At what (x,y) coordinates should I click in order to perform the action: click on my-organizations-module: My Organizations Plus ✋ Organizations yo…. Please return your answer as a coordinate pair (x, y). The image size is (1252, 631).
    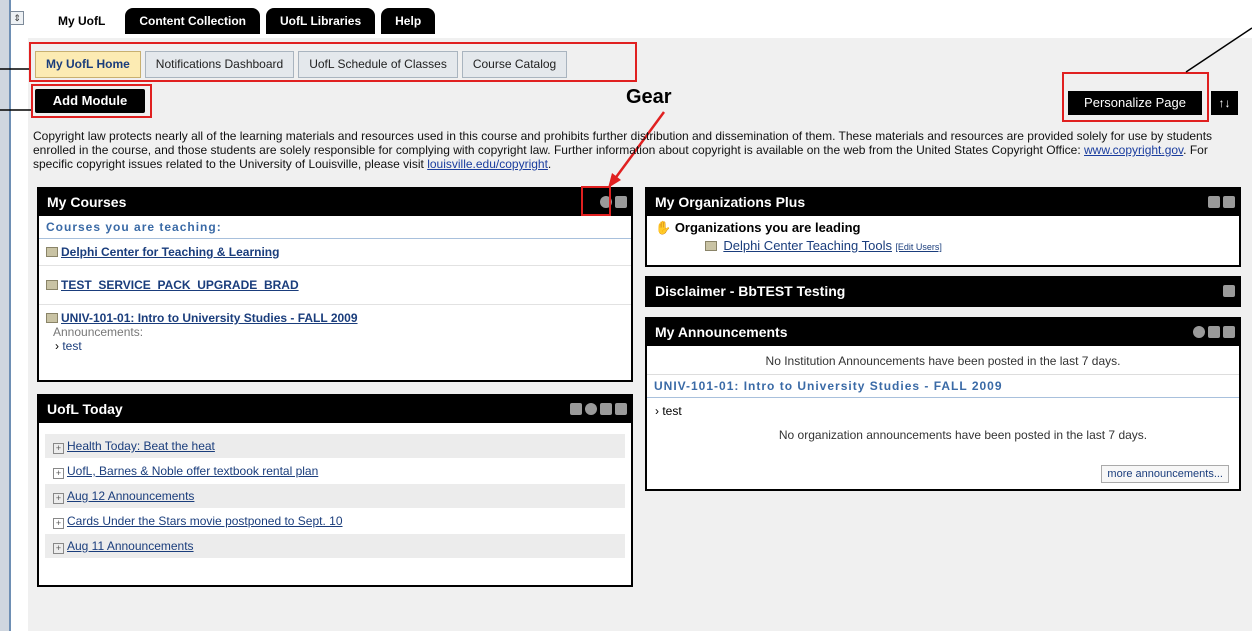
    Looking at the image, I should click on (943, 227).